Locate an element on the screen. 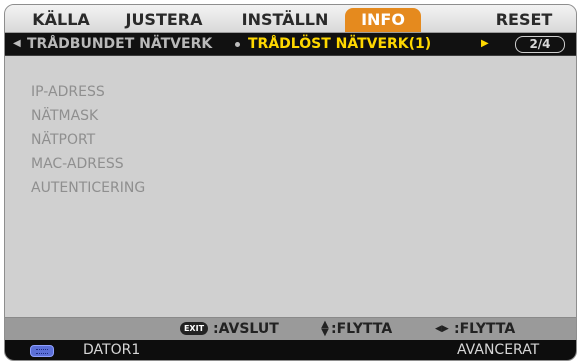  item-authentication: AUTENTICERING is located at coordinates (88, 188).